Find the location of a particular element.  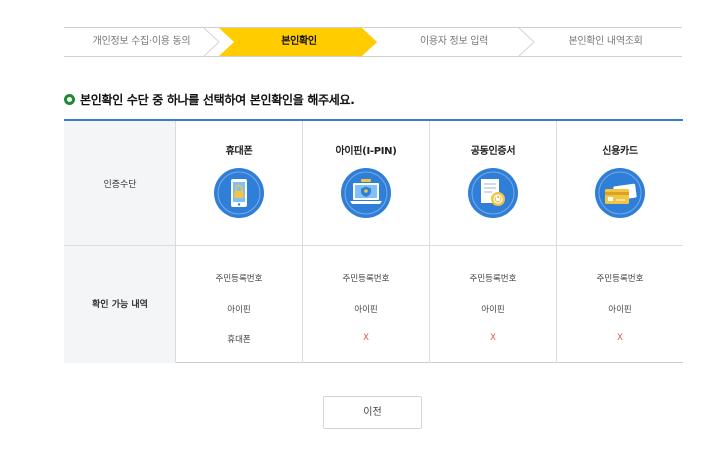

row-label-text: 확인 가능 내역 is located at coordinates (120, 305).